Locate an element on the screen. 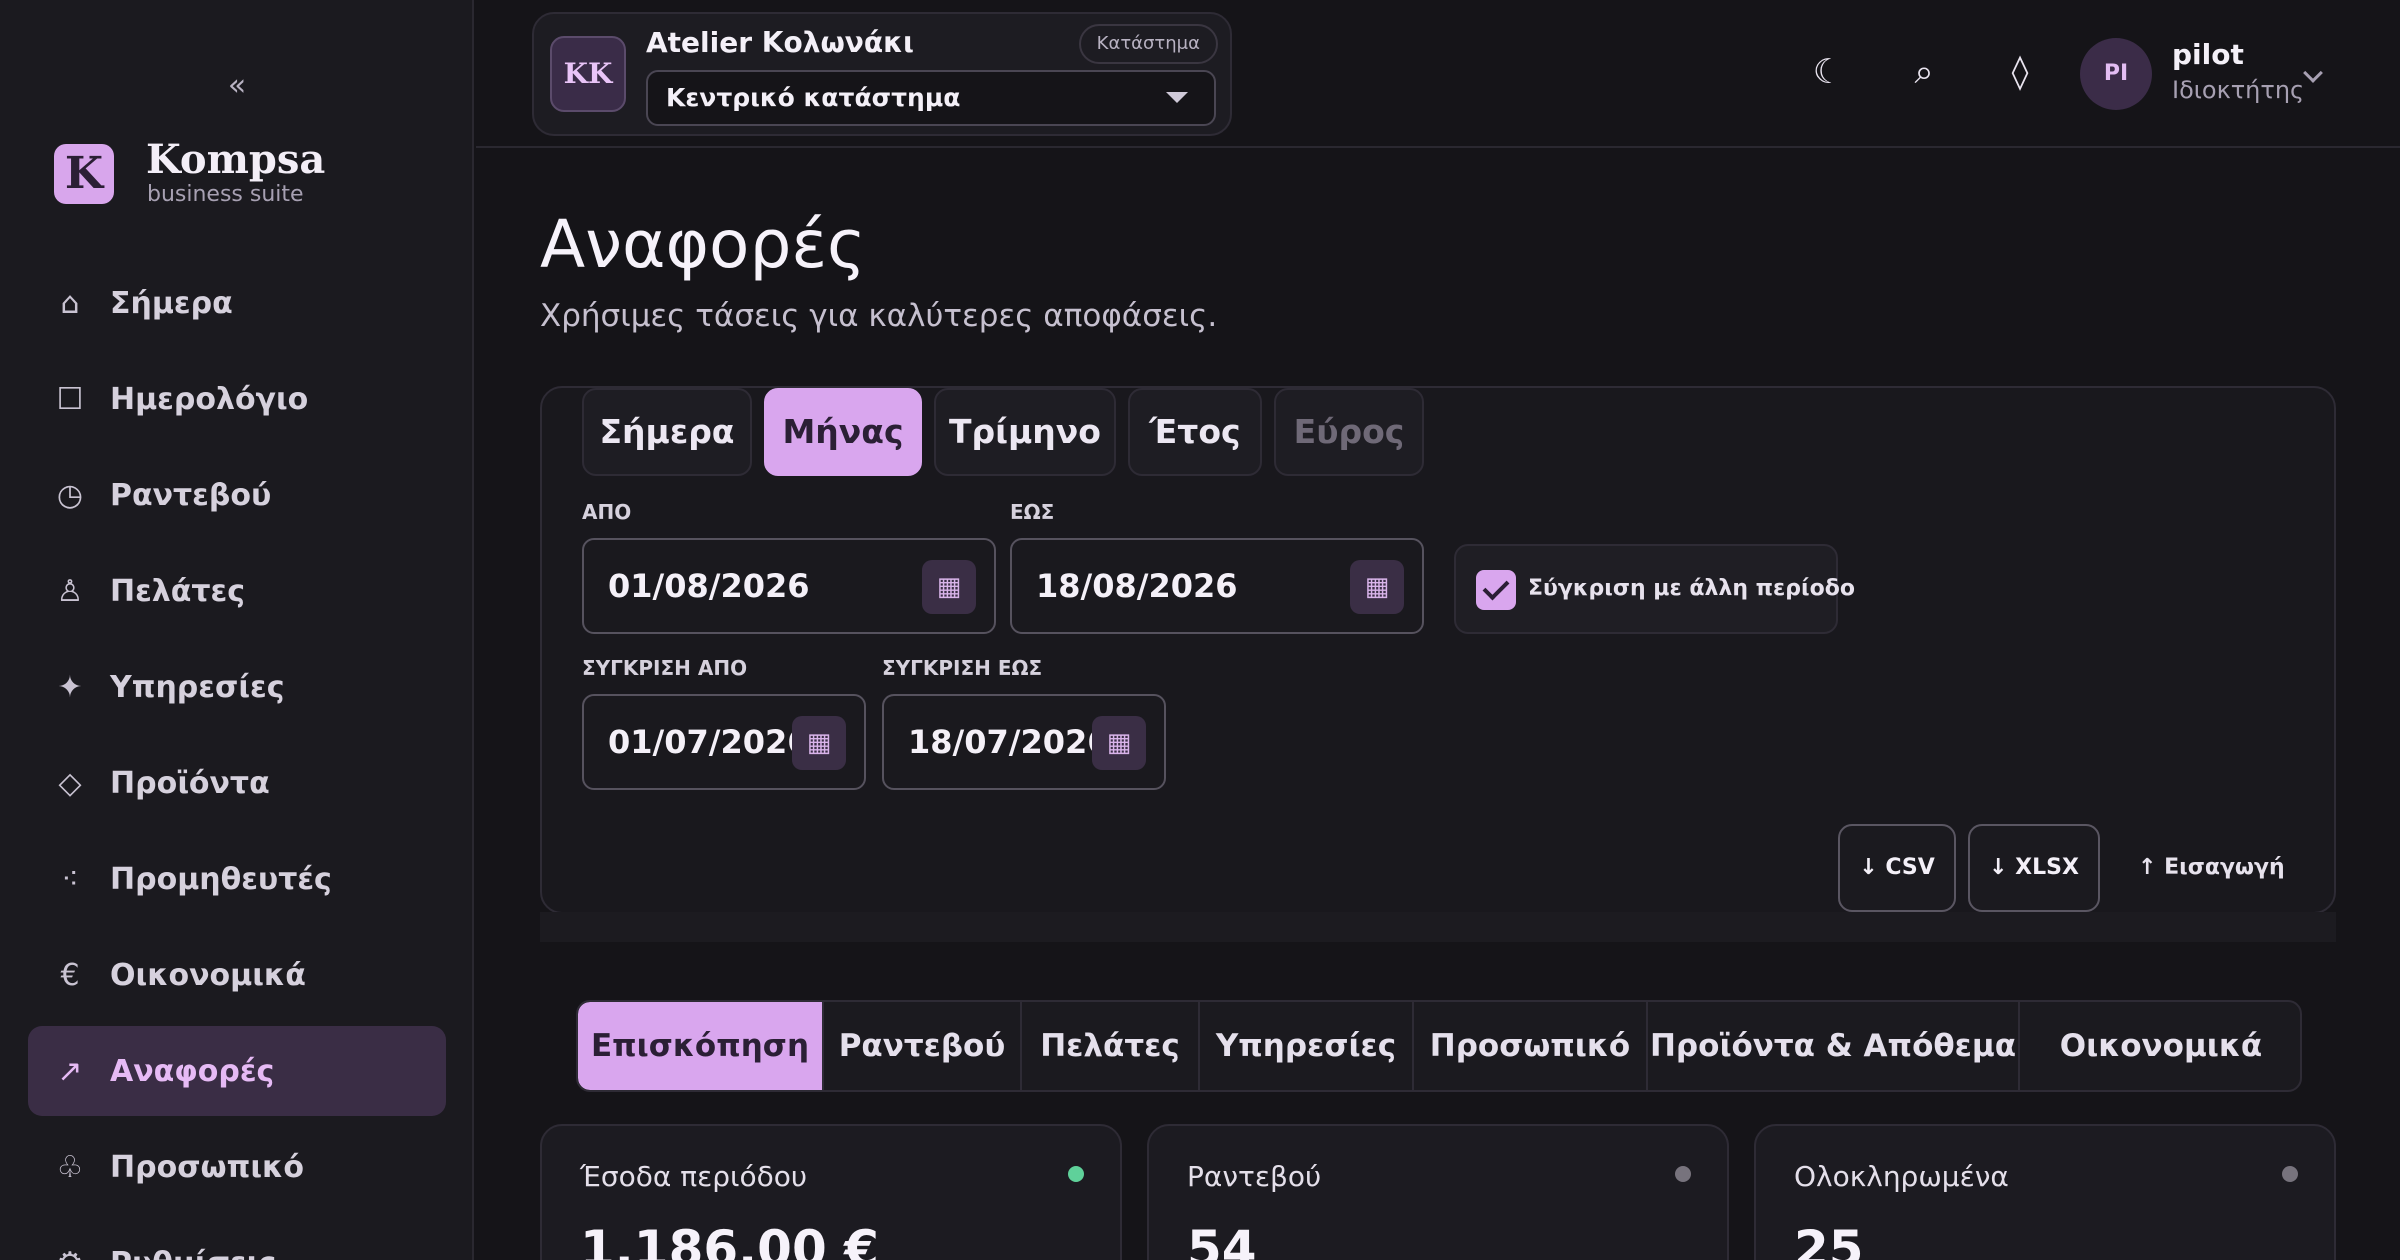 This screenshot has width=2400, height=1260. import-button: ↑ Εισαγωγή is located at coordinates (2211, 868).